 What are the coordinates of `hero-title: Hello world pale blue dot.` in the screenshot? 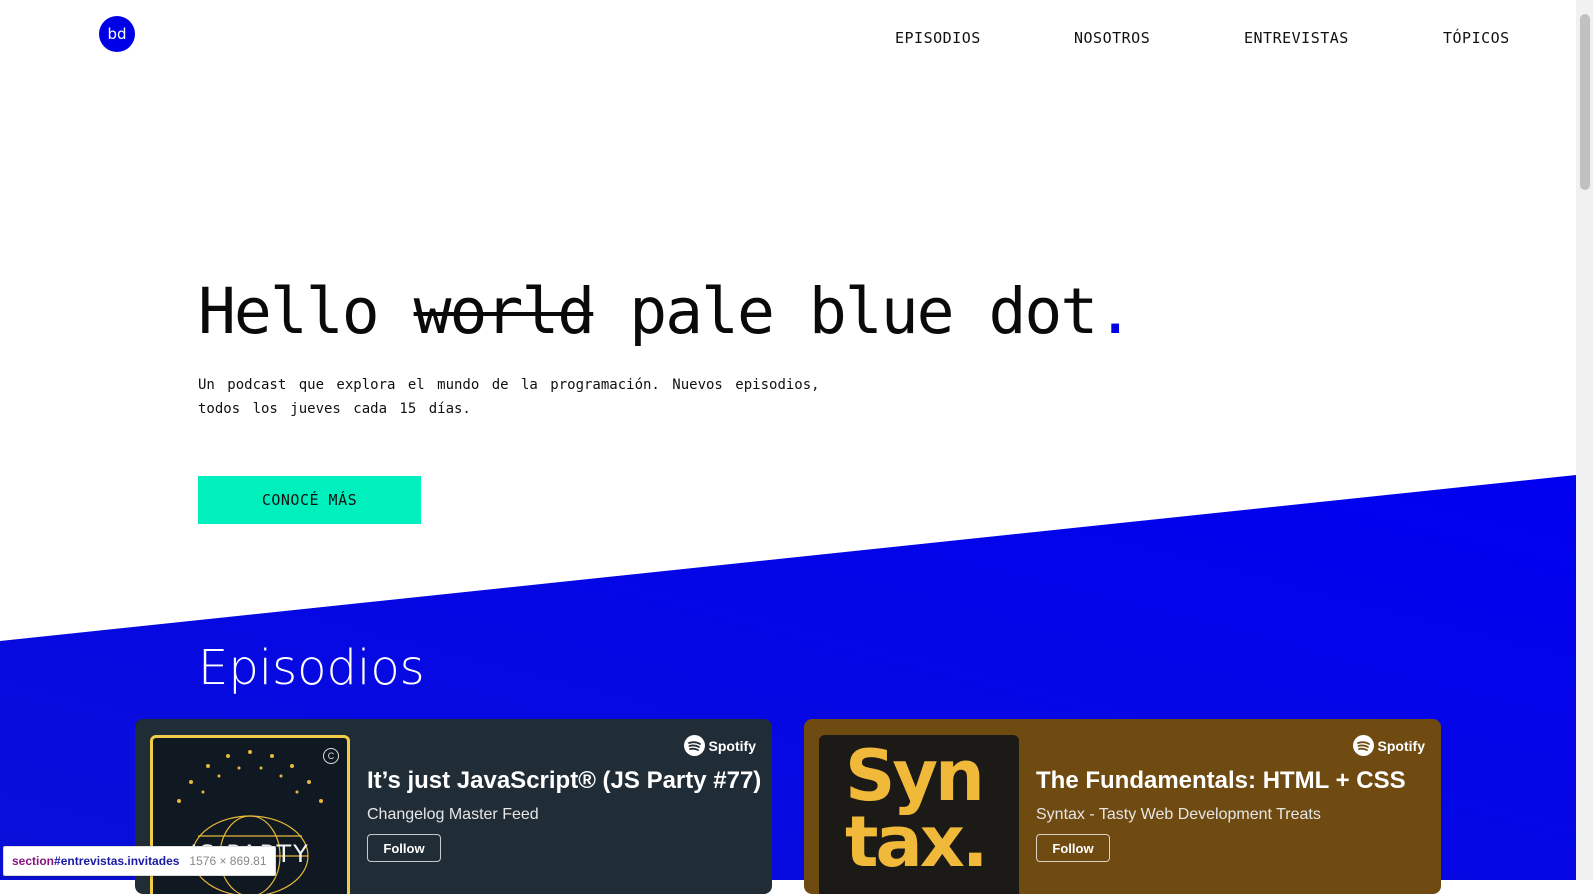 It's located at (666, 311).